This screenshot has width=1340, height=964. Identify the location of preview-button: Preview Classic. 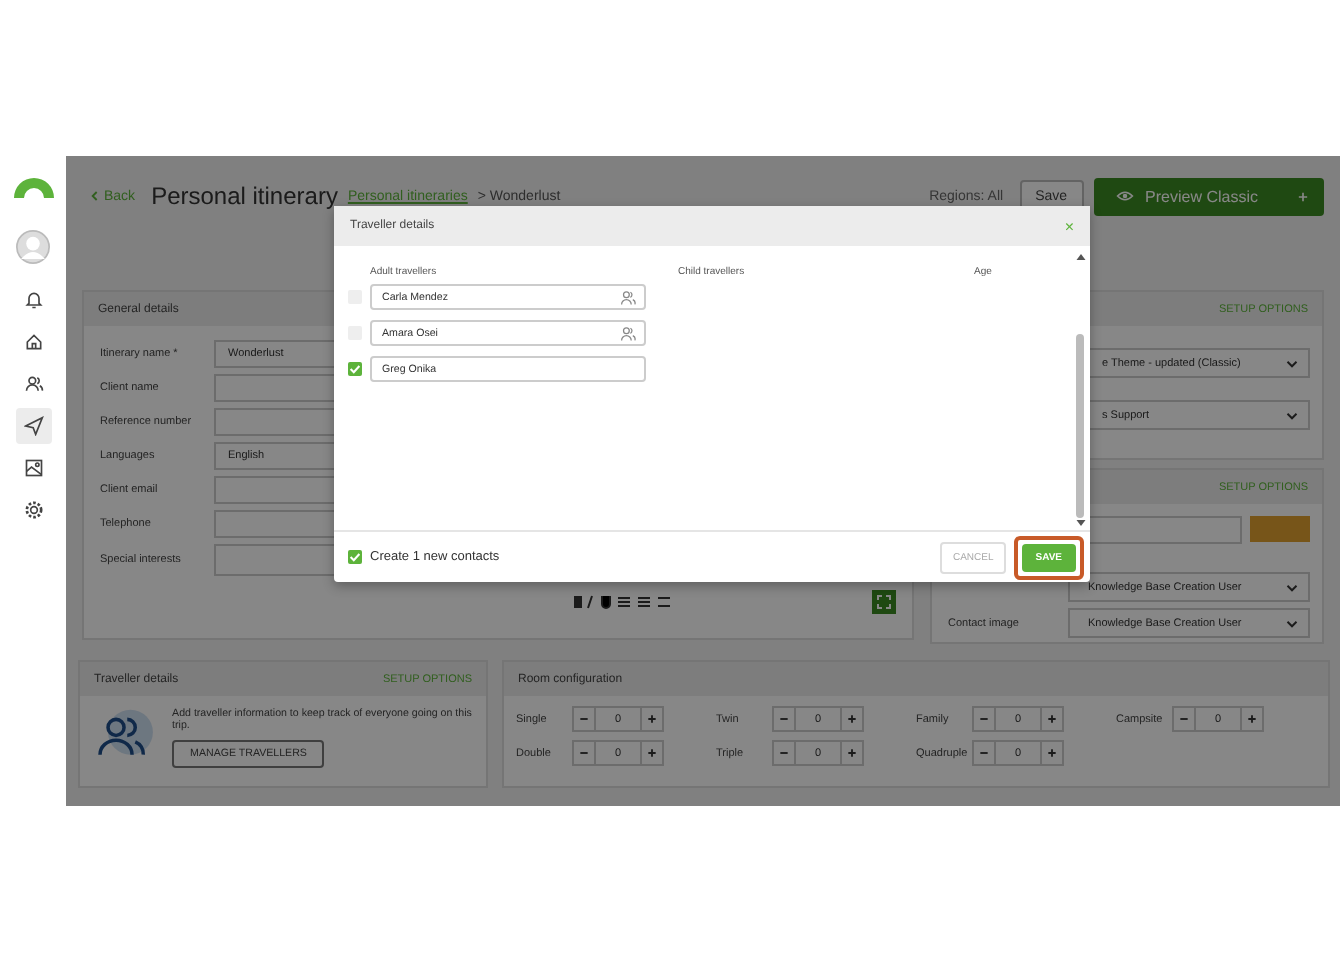
(1208, 196).